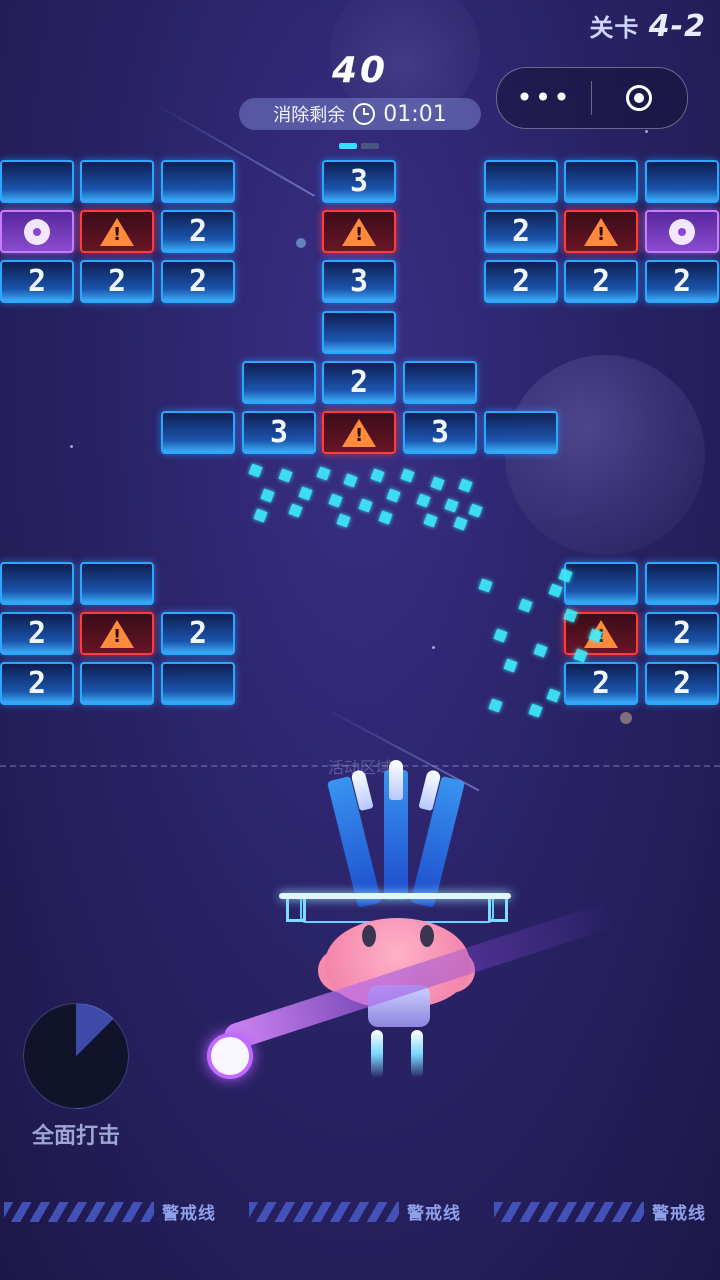  What do you see at coordinates (544, 98) in the screenshot?
I see `more-menu-button: •••` at bounding box center [544, 98].